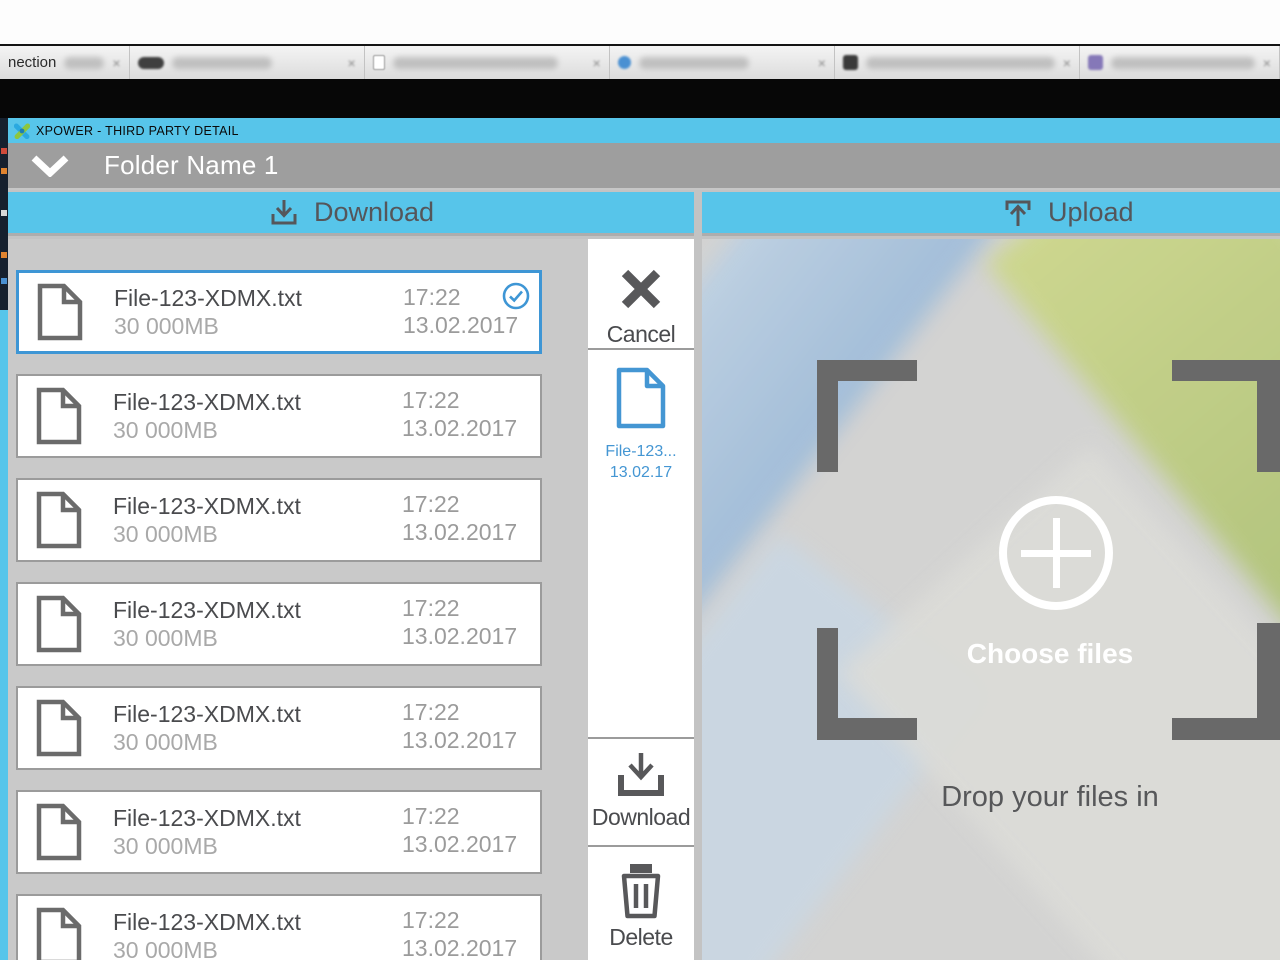 The height and width of the screenshot is (960, 1280). I want to click on bracket-top-left, so click(827, 416).